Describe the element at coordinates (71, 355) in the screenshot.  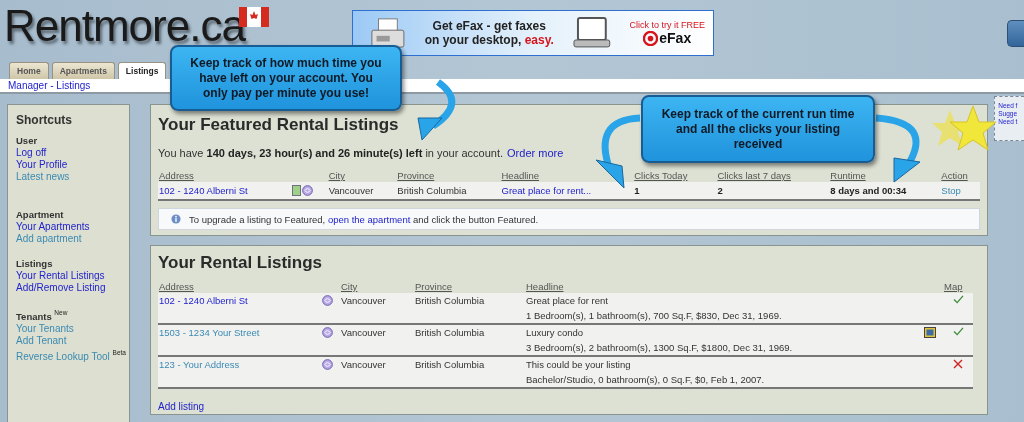
I see `sidebar-link: Reverse Lookup Tool $^{Beta}$` at that location.